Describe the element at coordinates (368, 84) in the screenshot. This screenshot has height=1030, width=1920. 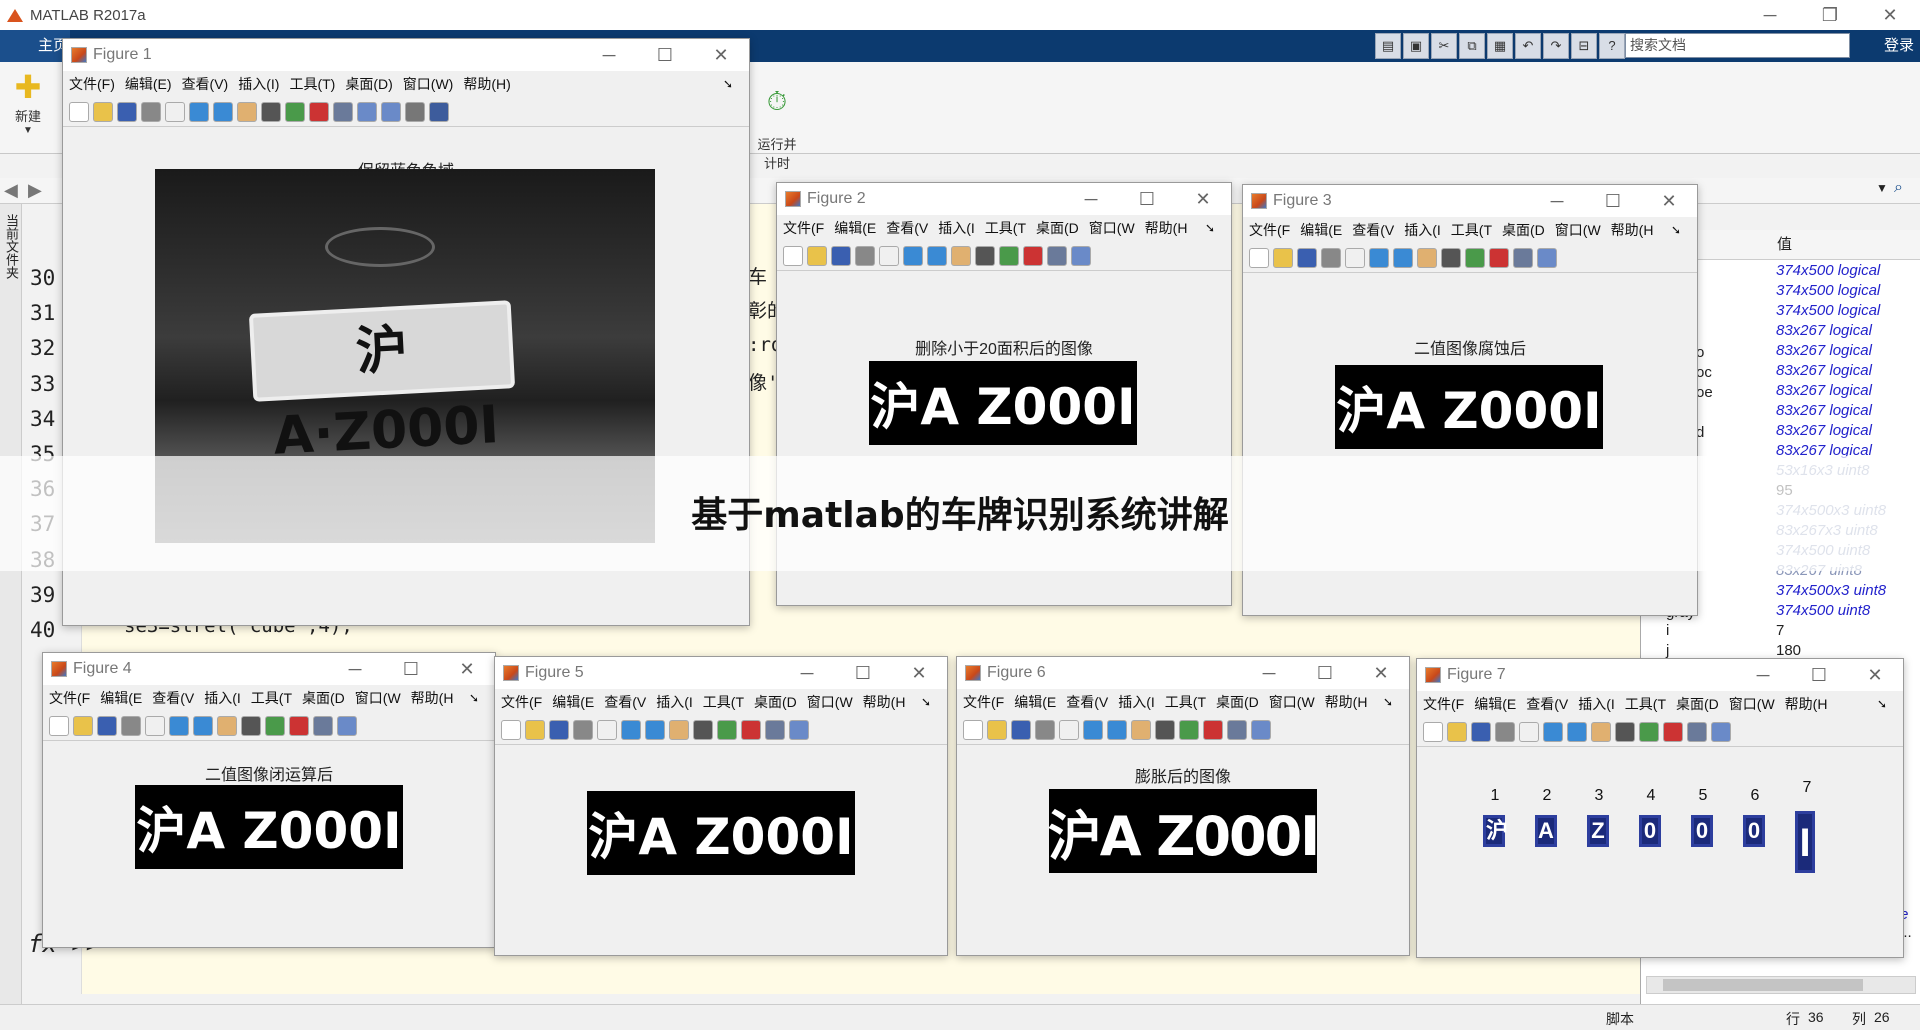
I see `figure-menu-item: 桌面(D)` at that location.